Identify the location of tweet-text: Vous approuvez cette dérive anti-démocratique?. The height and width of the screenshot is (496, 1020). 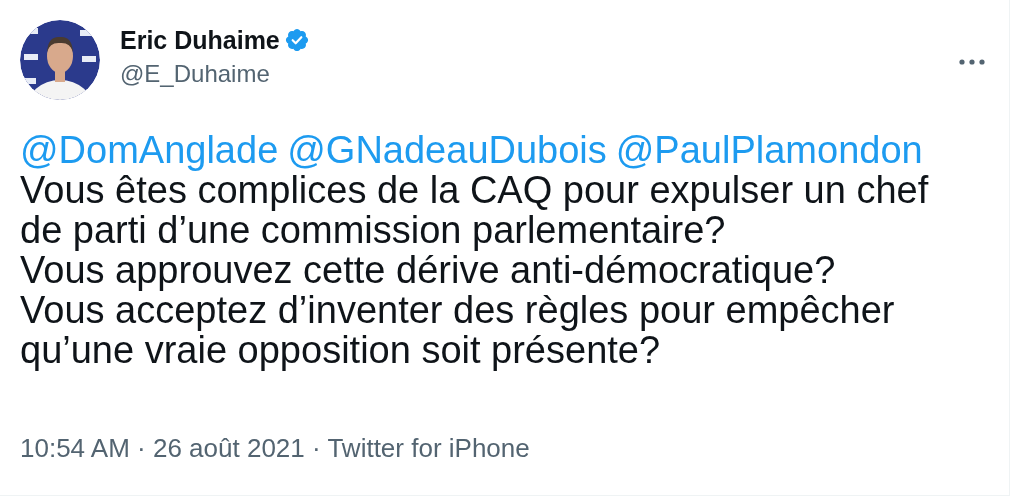
(428, 270).